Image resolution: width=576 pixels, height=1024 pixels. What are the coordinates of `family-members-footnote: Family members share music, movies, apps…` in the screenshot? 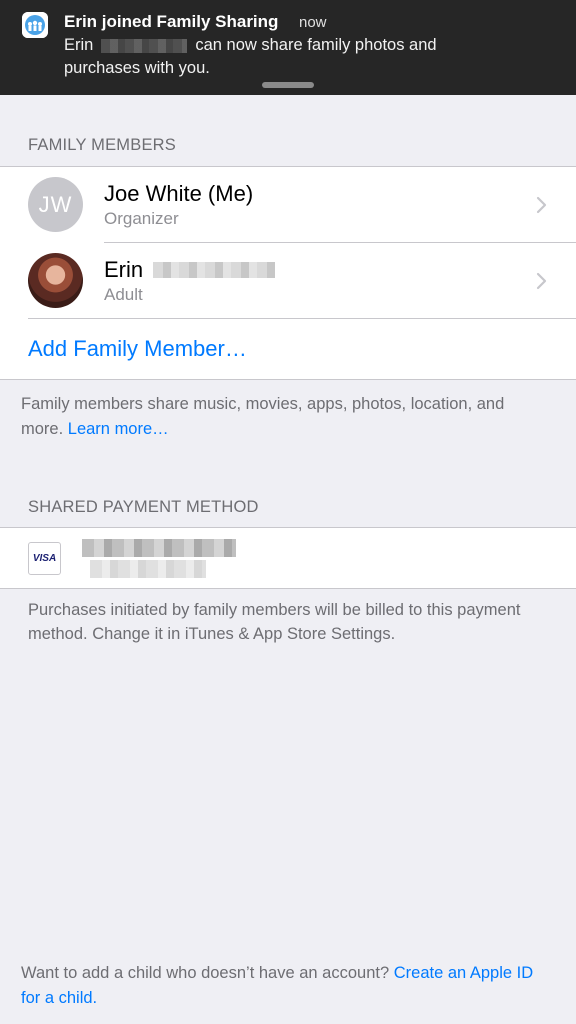 It's located at (286, 417).